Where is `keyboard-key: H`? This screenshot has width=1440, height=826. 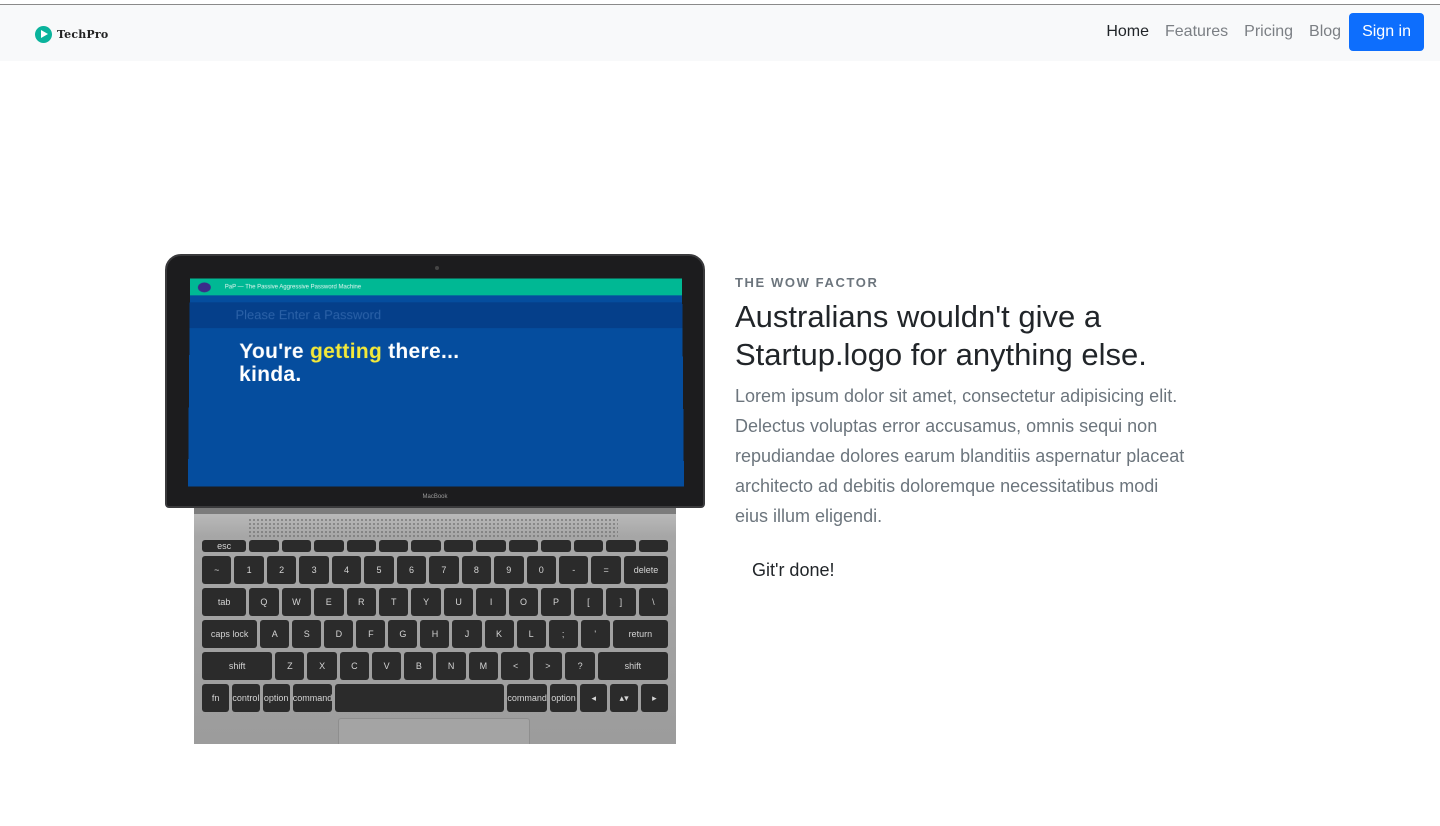 keyboard-key: H is located at coordinates (435, 634).